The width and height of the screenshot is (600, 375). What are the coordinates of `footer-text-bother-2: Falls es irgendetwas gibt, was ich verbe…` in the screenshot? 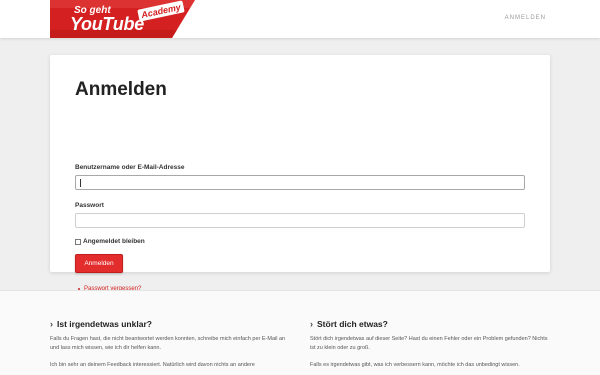 It's located at (415, 365).